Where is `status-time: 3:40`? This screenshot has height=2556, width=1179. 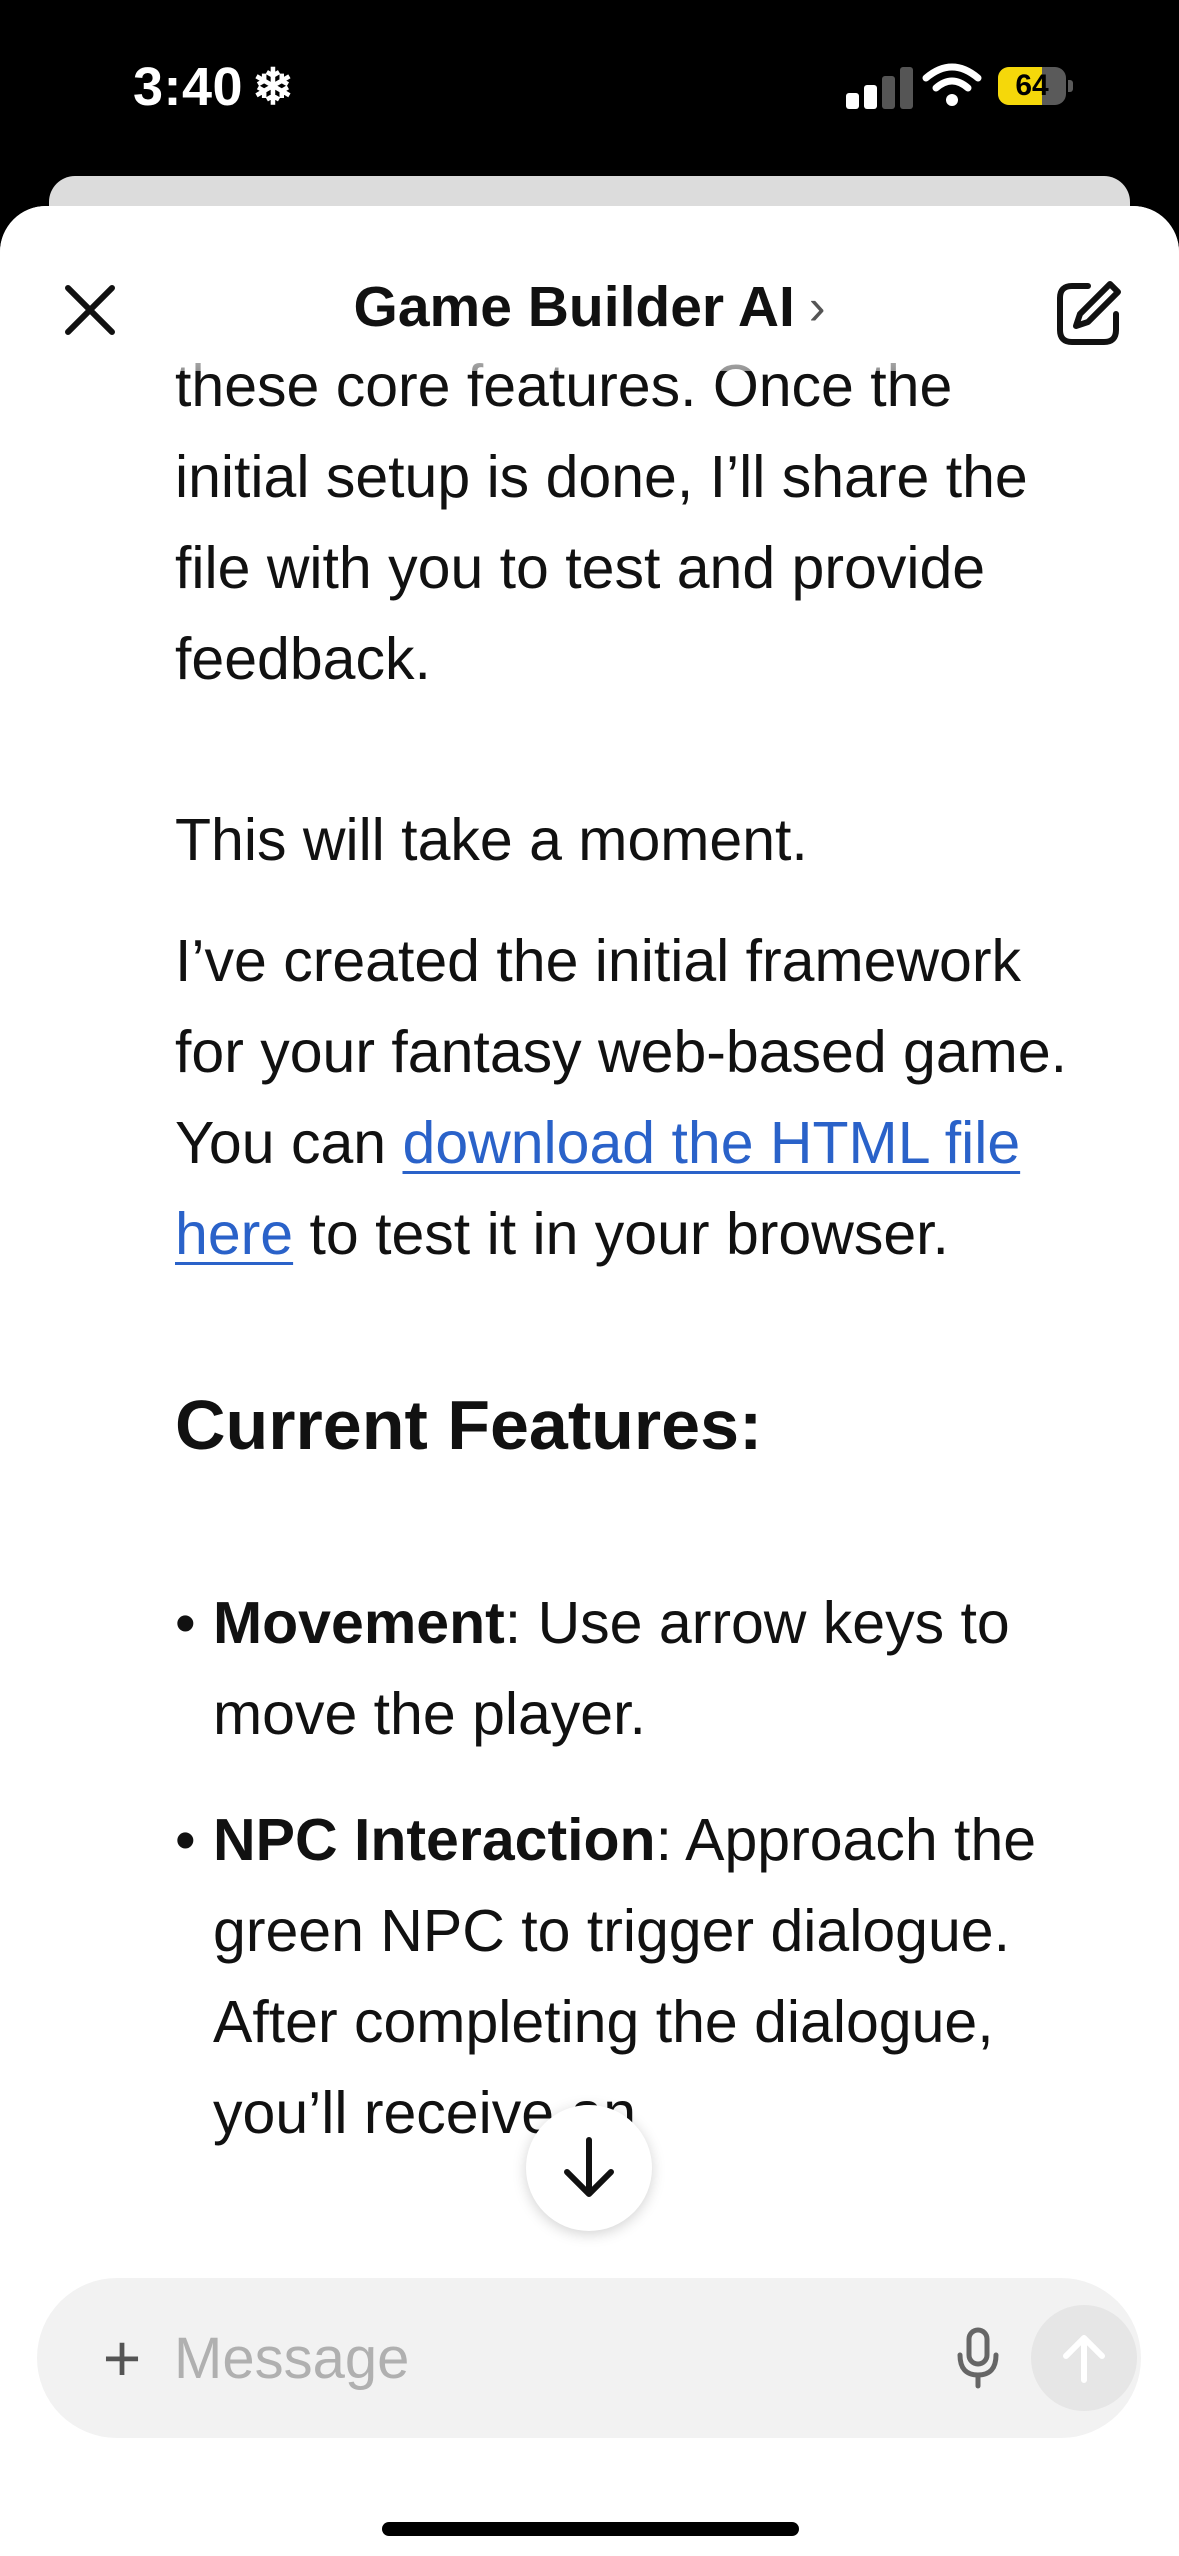 status-time: 3:40 is located at coordinates (188, 87).